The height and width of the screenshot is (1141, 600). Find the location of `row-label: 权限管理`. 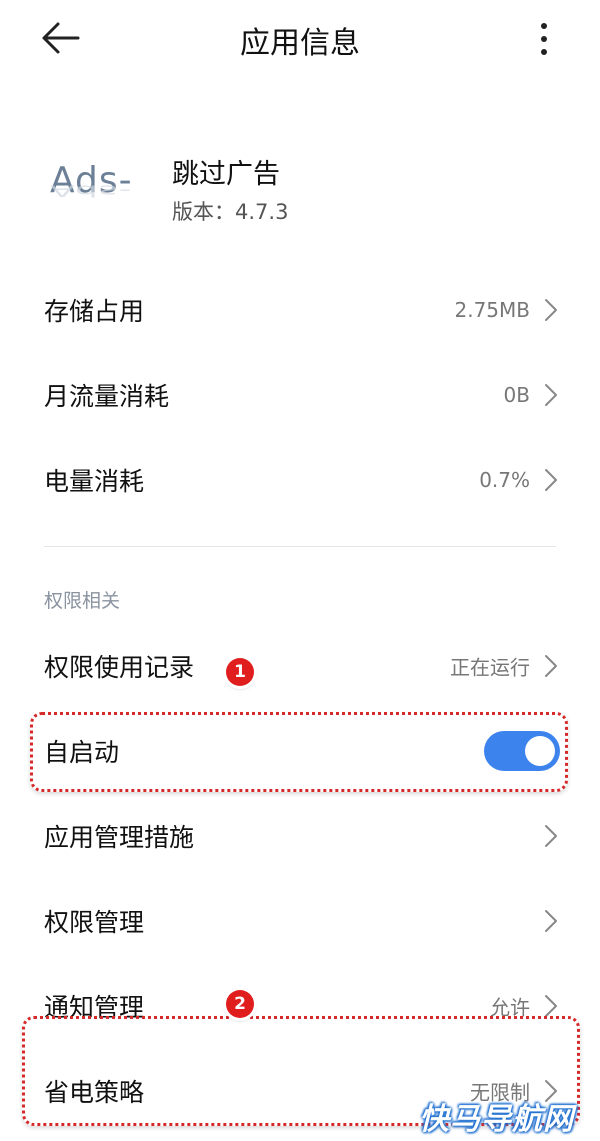

row-label: 权限管理 is located at coordinates (94, 922).